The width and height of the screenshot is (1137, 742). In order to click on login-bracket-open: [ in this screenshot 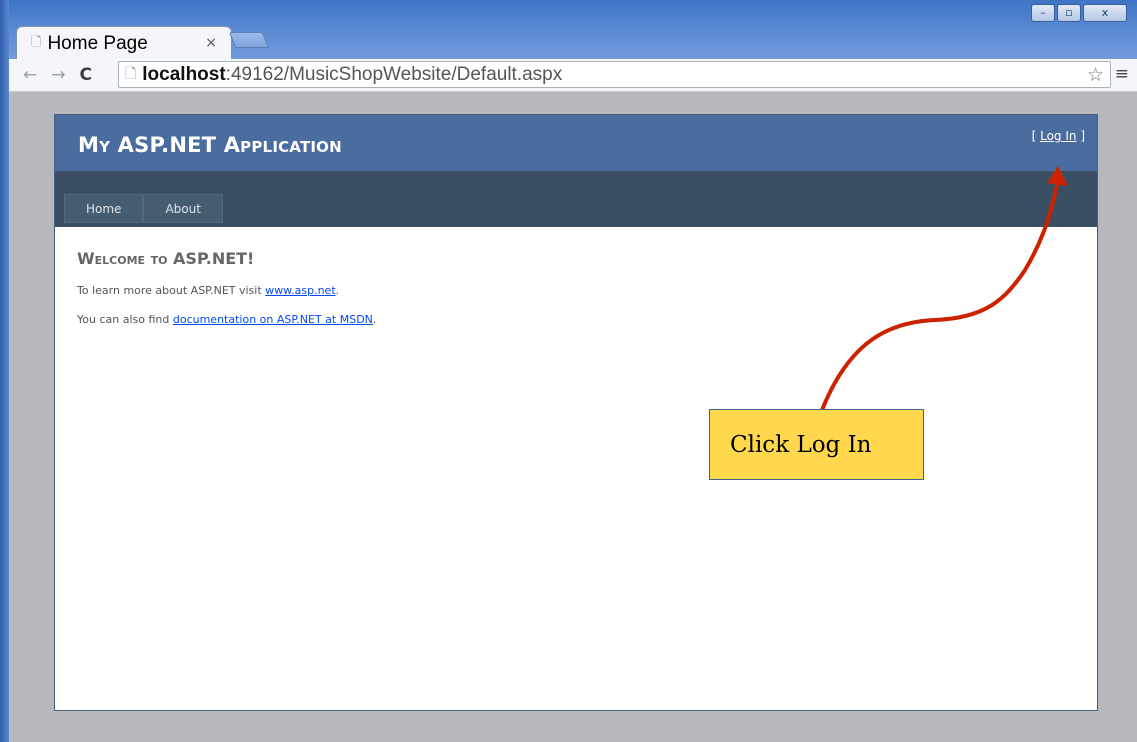, I will do `click(1036, 136)`.